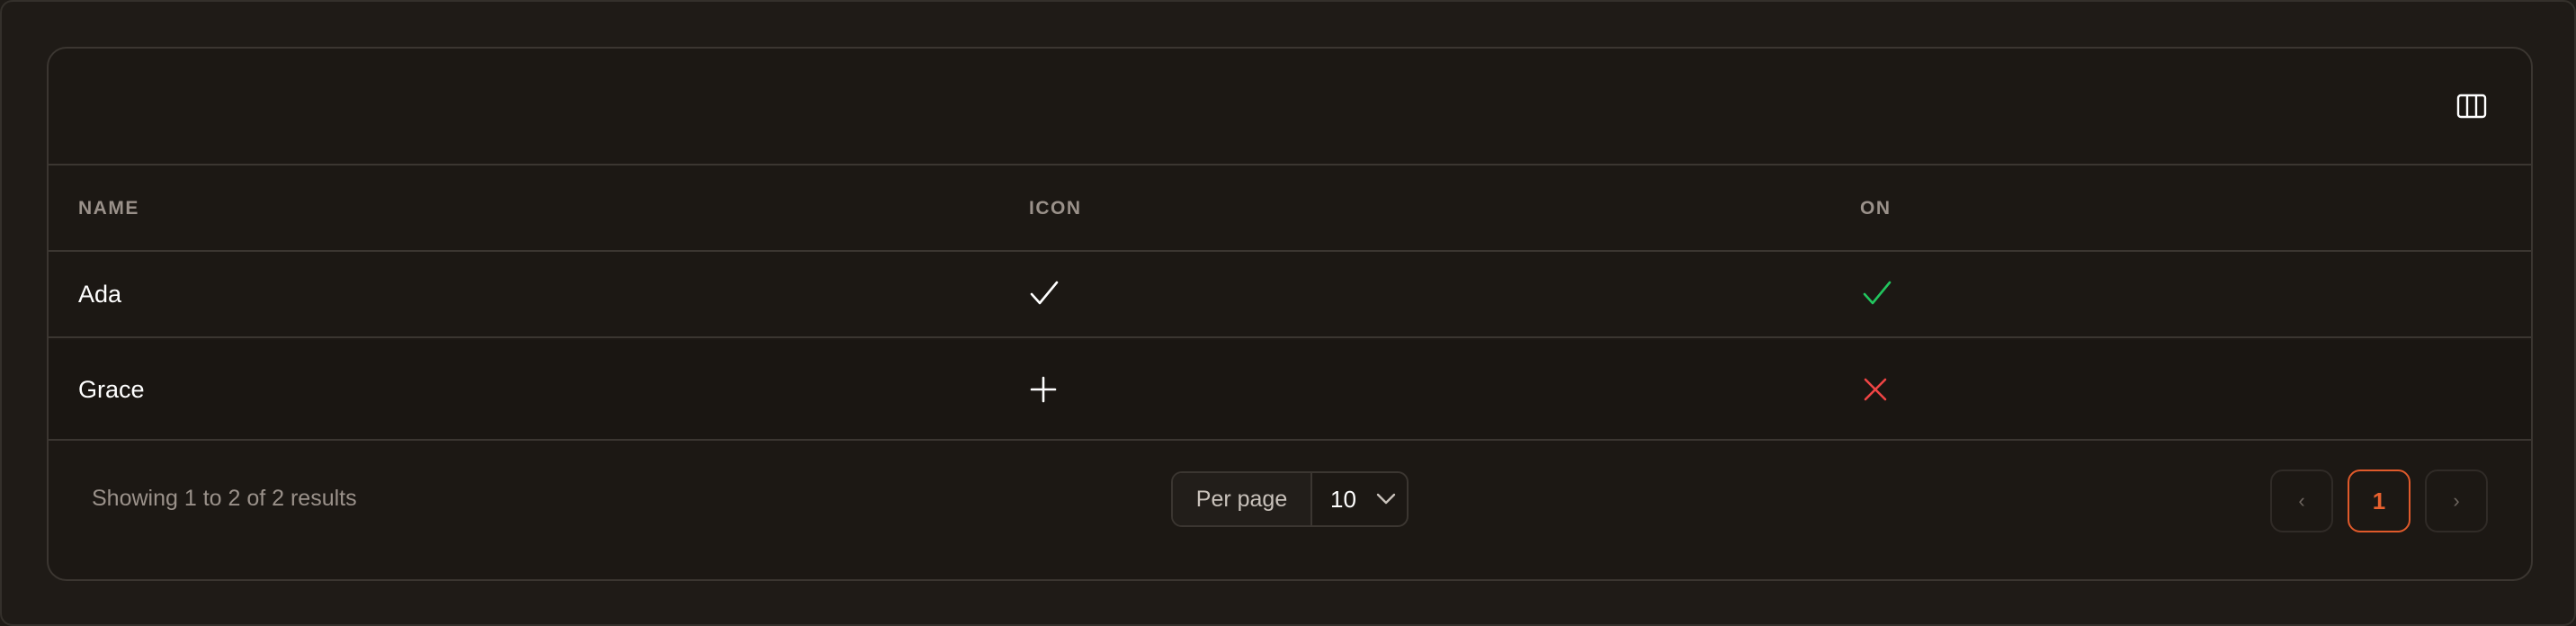 This screenshot has height=626, width=2576. I want to click on previous-page-button: ‹, so click(2301, 501).